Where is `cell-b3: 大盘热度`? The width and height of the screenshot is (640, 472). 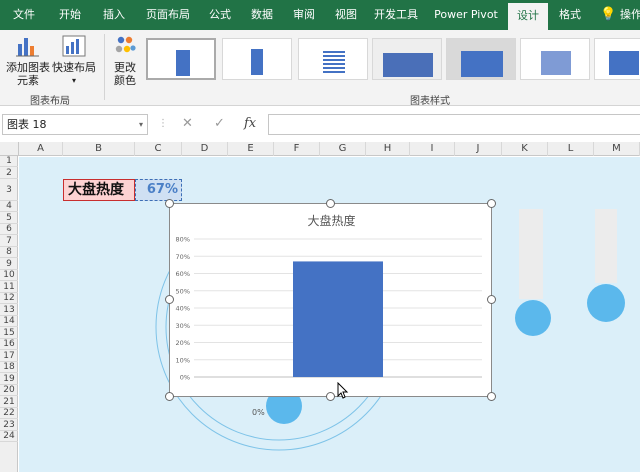 cell-b3: 大盘热度 is located at coordinates (99, 190).